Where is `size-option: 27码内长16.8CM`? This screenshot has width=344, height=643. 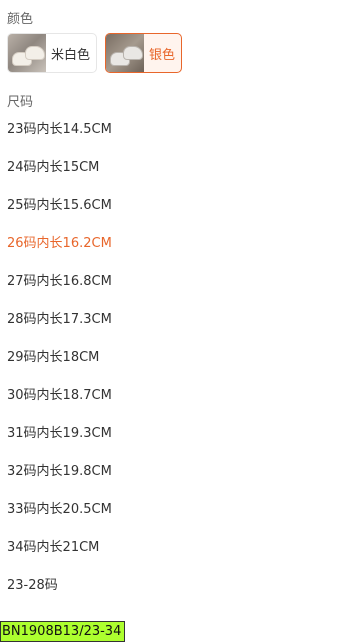
size-option: 27码内长16.8CM is located at coordinates (172, 287).